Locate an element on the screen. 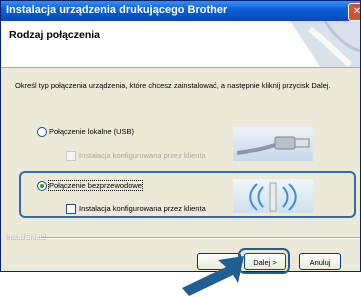 Image resolution: width=361 pixels, height=297 pixels. usb-cable-icon is located at coordinates (273, 144).